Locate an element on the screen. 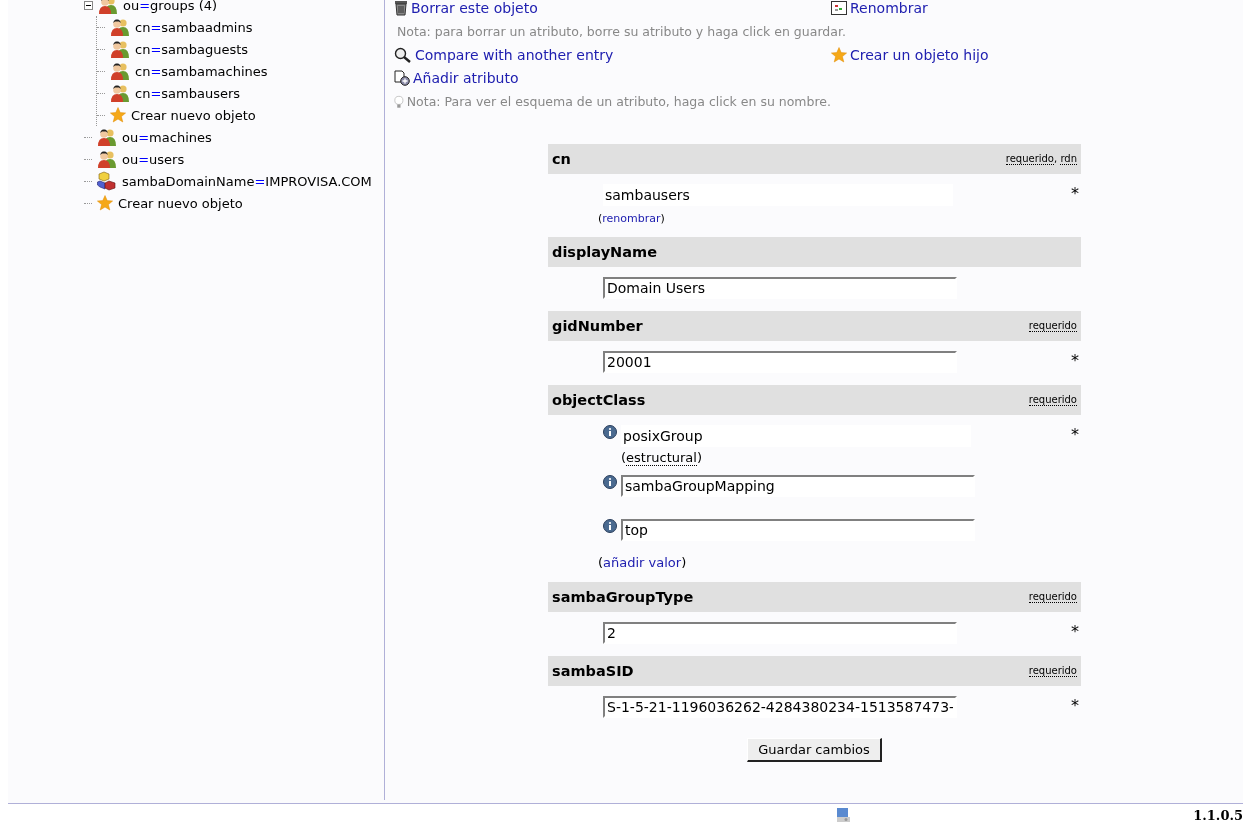  lightbulb-icon is located at coordinates (399, 101).